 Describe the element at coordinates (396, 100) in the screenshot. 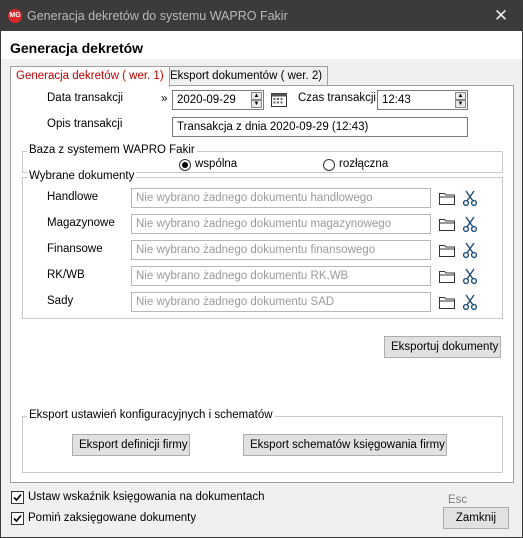

I see `time-value: 12:43` at that location.